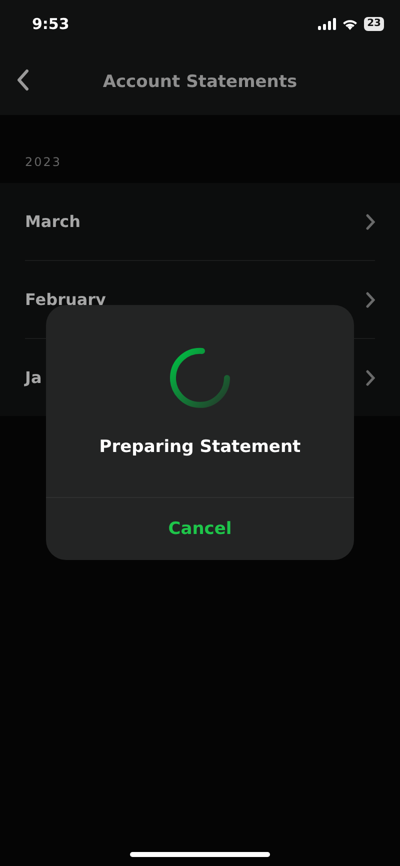 Image resolution: width=400 pixels, height=866 pixels. I want to click on back-button, so click(23, 80).